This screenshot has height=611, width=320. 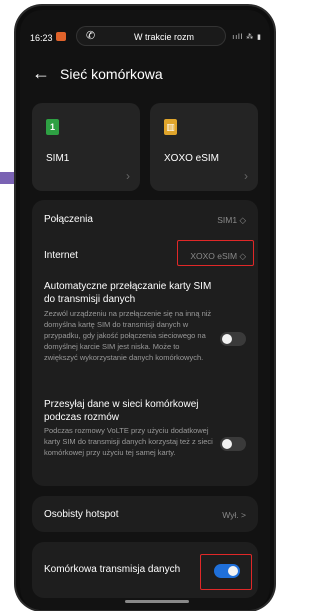 What do you see at coordinates (112, 569) in the screenshot?
I see `mobile-data-label: Komórkowa transmisja danych` at bounding box center [112, 569].